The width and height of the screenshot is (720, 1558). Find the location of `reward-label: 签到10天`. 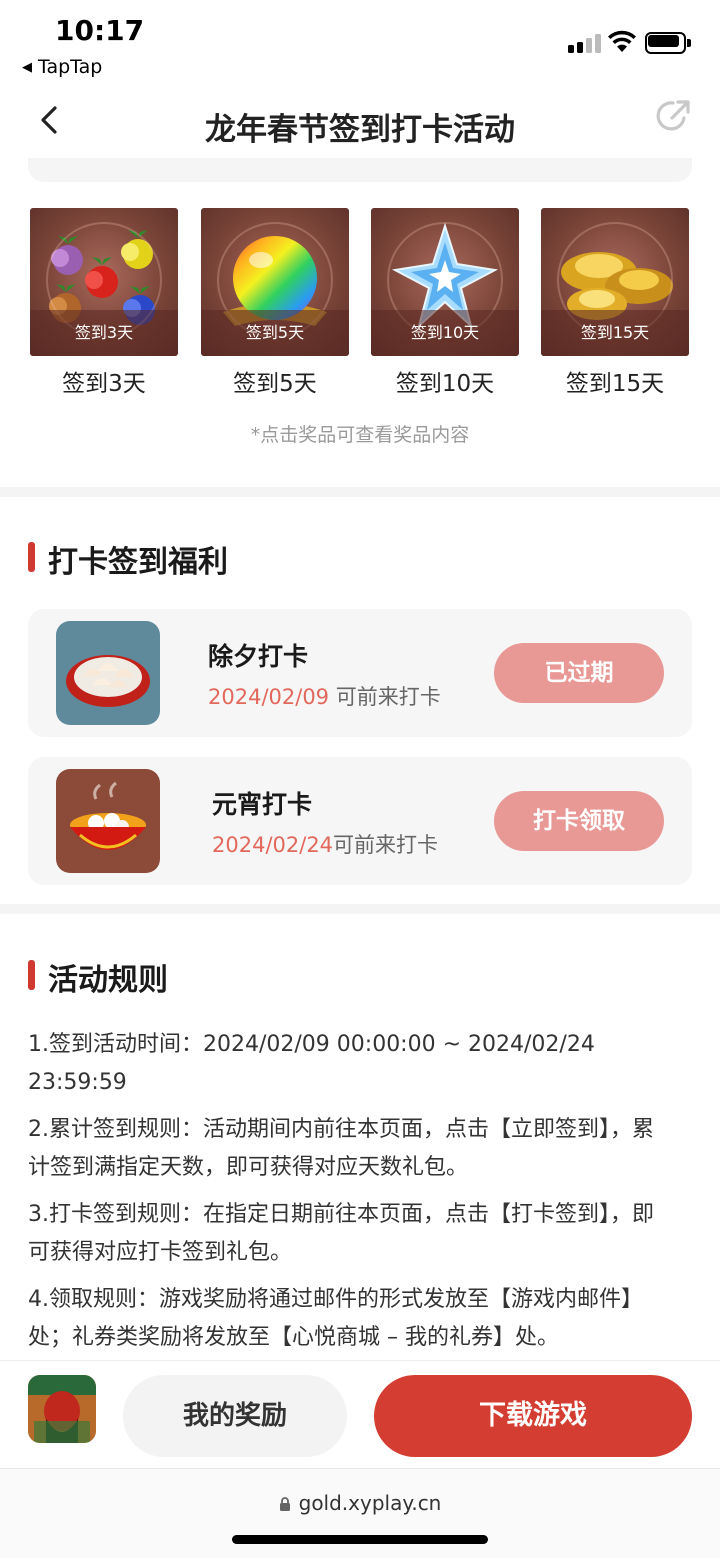

reward-label: 签到10天 is located at coordinates (445, 384).